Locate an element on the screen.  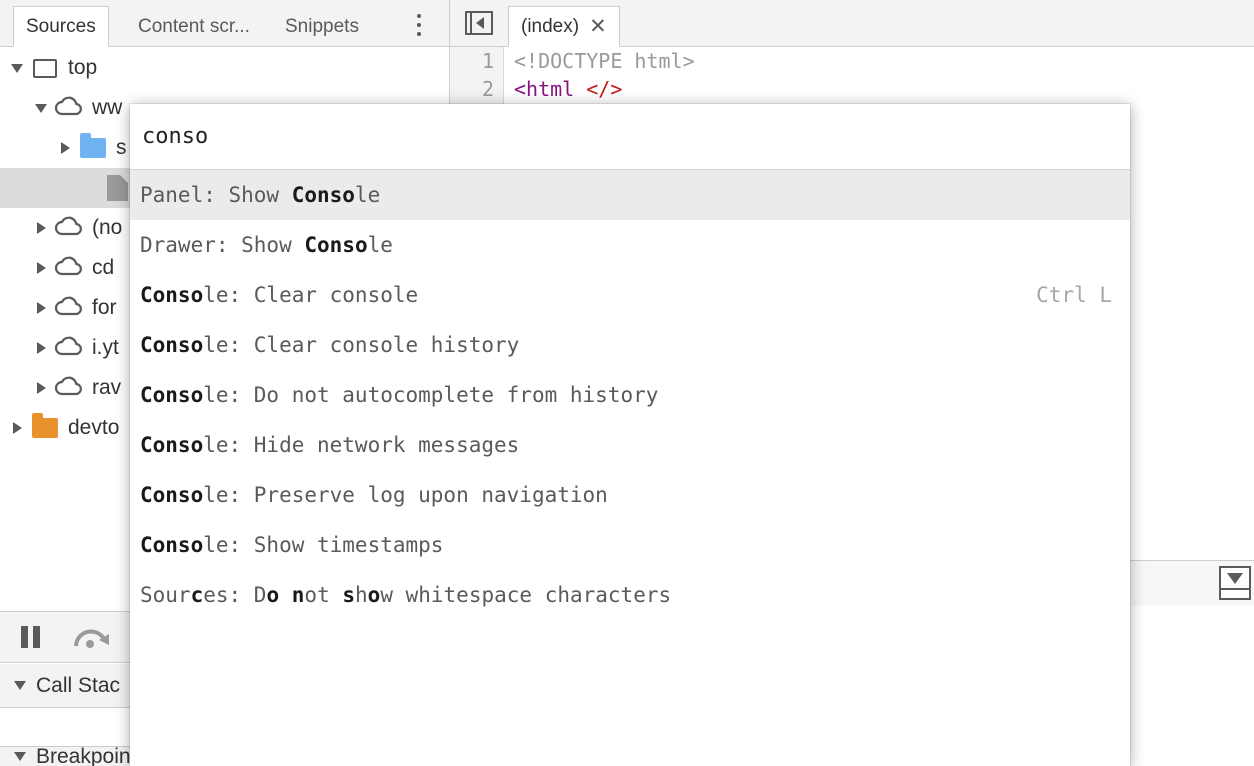
command-palette-item: Panel: Show Console is located at coordinates (630, 195).